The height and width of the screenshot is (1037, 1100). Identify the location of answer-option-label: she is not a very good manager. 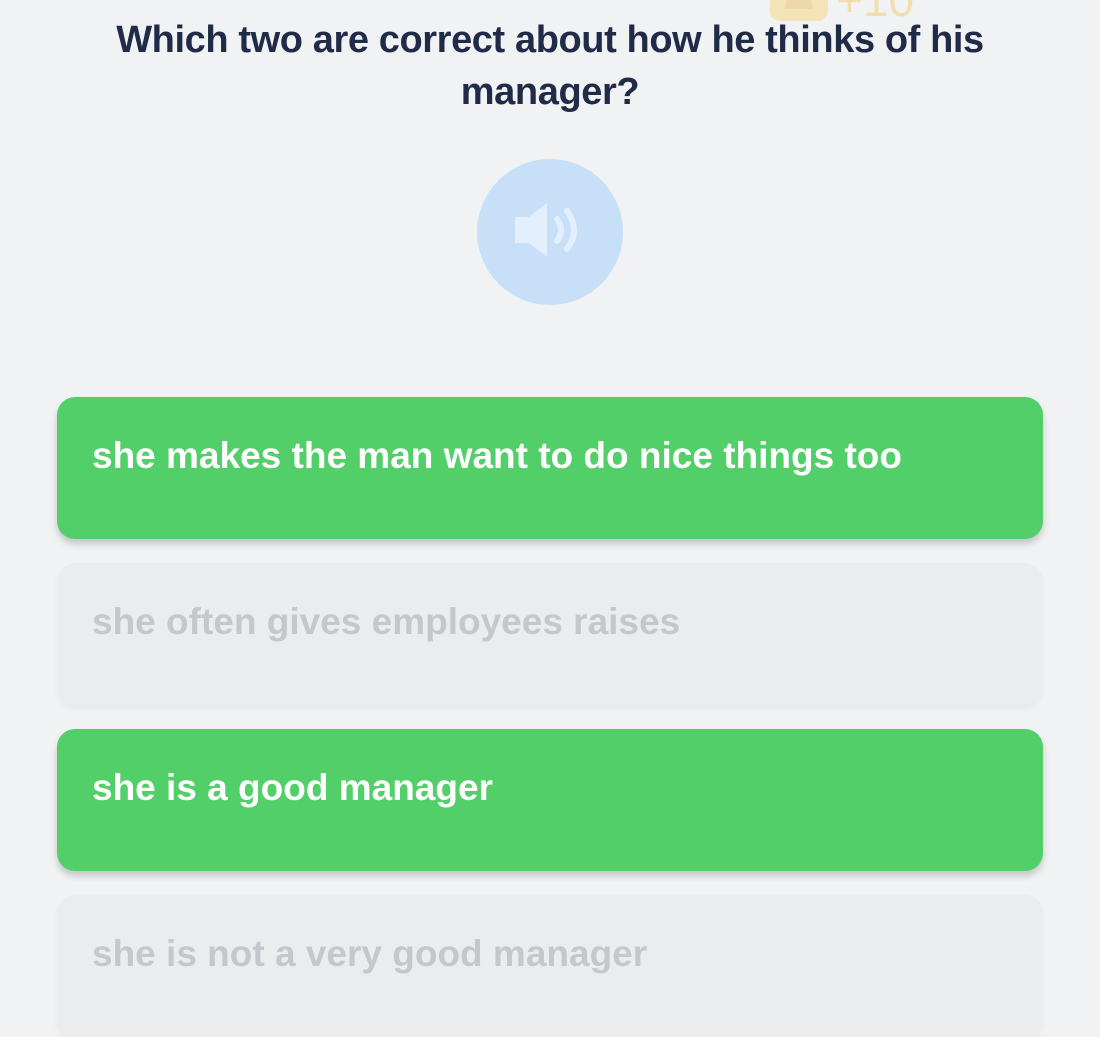
(370, 953).